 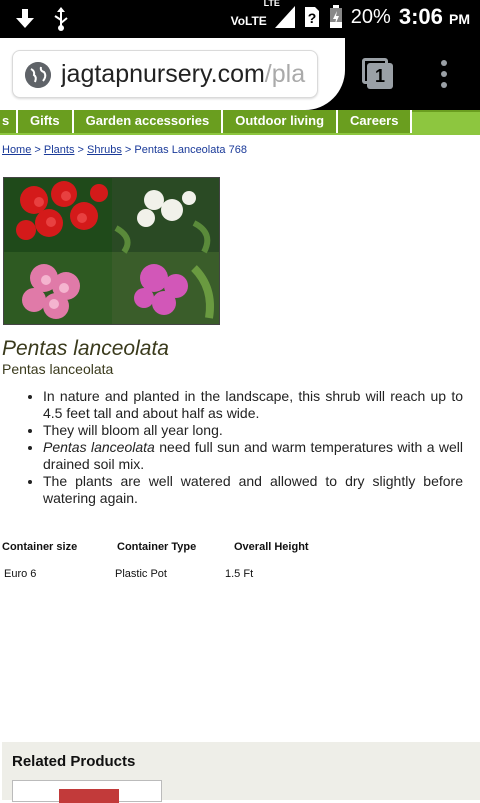 I want to click on no-sim-icon: ?, so click(x=311, y=17).